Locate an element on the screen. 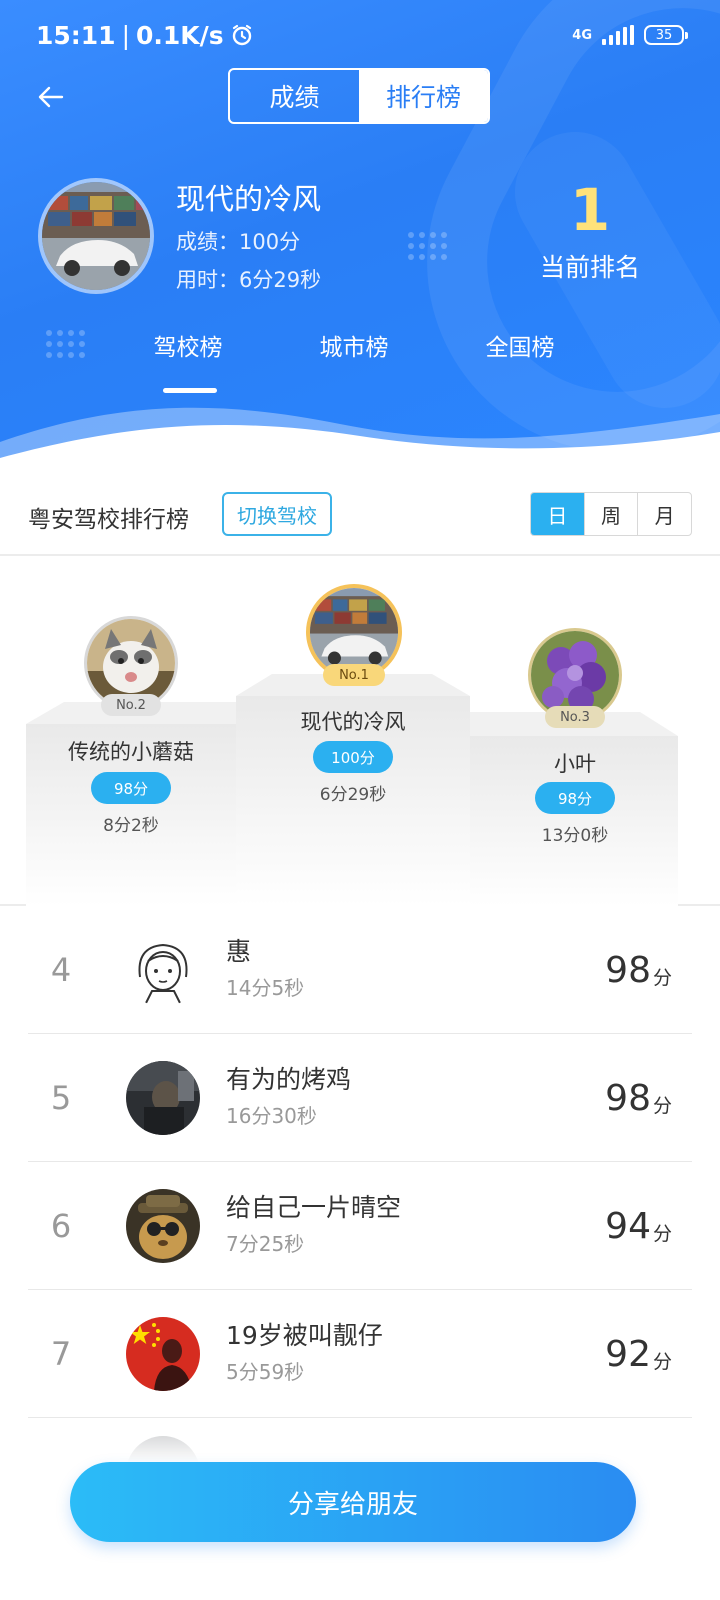  back-button is located at coordinates (51, 97).